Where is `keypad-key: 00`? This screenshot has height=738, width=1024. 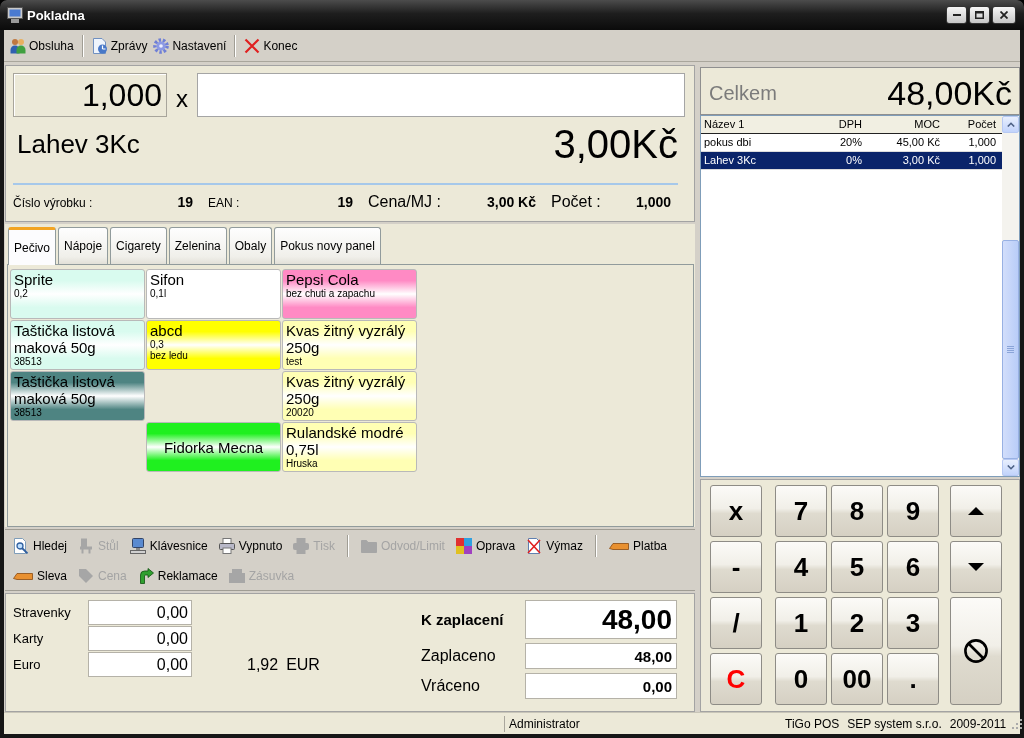 keypad-key: 00 is located at coordinates (857, 679).